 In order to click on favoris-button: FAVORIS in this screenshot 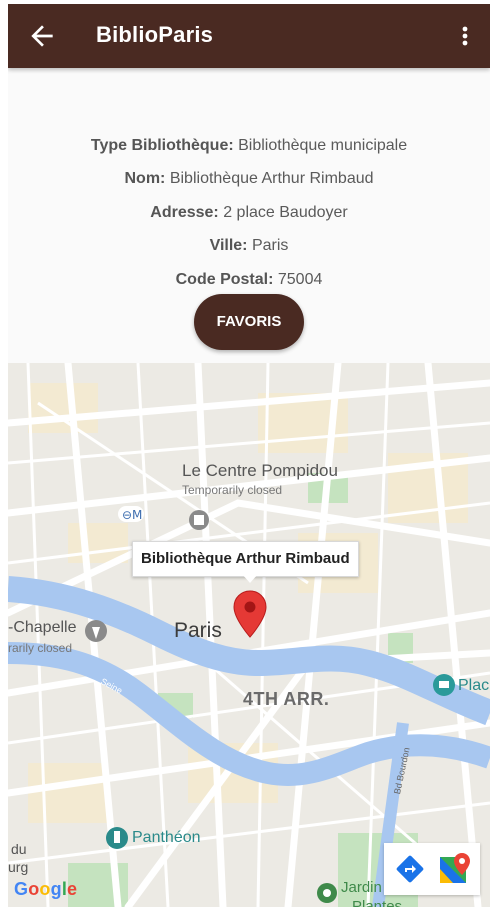, I will do `click(249, 322)`.